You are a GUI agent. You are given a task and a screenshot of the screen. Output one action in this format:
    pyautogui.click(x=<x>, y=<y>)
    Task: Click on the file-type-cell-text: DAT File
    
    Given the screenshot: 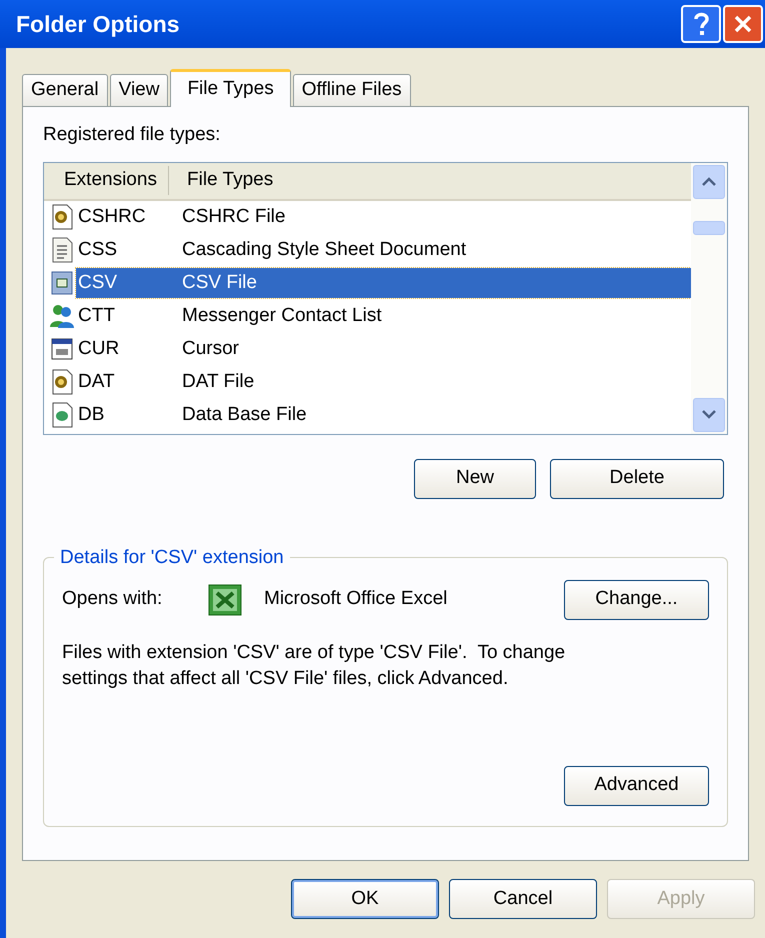 What is the action you would take?
    pyautogui.click(x=217, y=382)
    